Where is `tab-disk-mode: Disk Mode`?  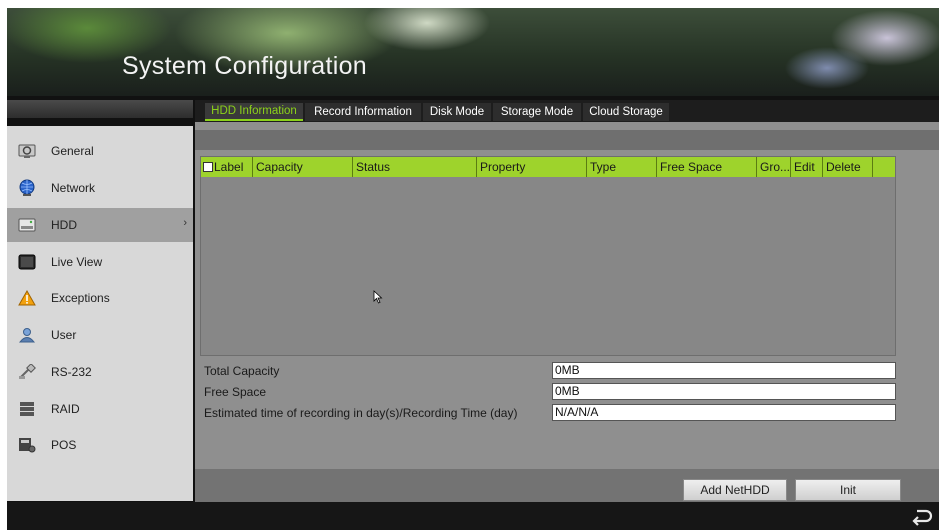 tab-disk-mode: Disk Mode is located at coordinates (457, 112).